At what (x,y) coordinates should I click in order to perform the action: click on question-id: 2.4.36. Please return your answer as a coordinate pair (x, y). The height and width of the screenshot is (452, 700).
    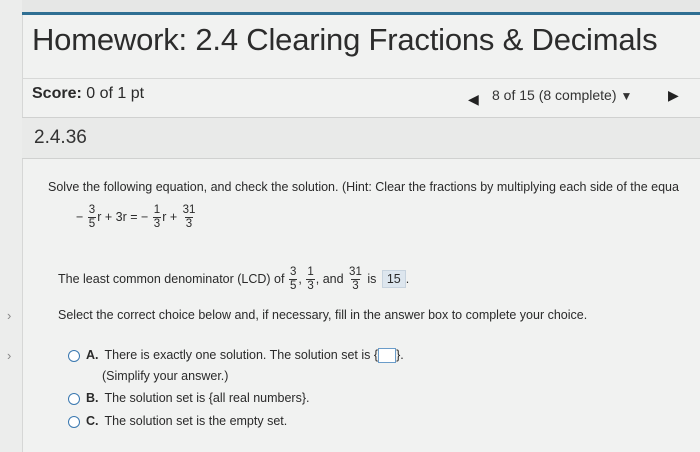
    Looking at the image, I should click on (60, 137).